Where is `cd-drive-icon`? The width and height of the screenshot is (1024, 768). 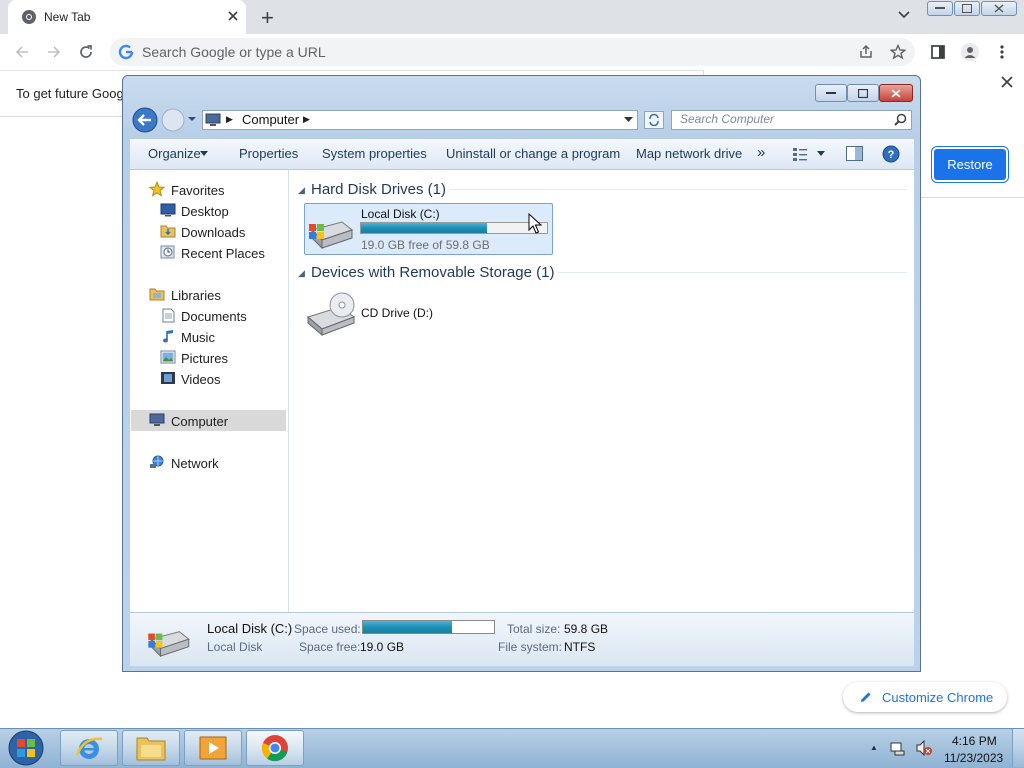
cd-drive-icon is located at coordinates (332, 314).